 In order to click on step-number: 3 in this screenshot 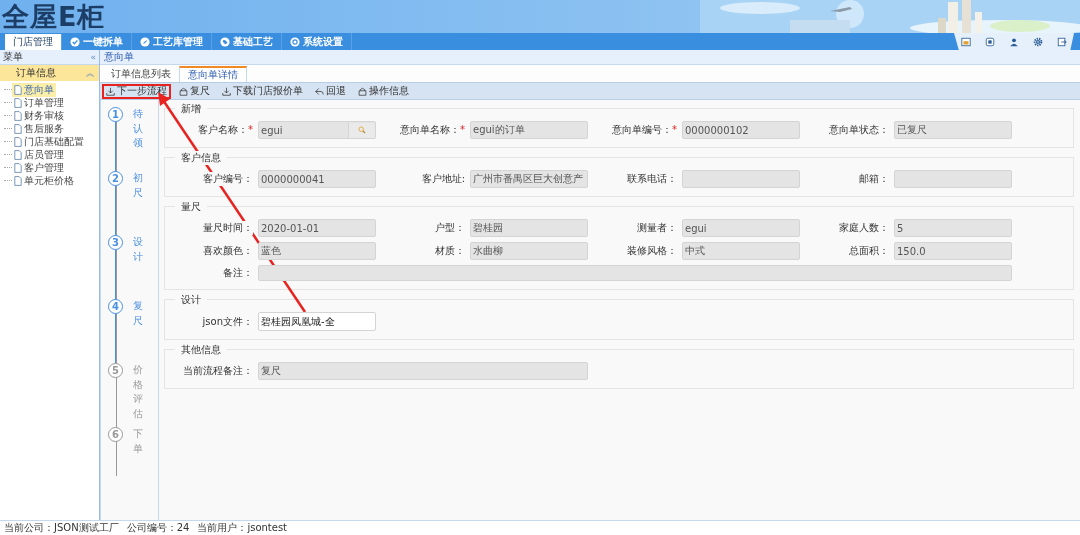, I will do `click(115, 242)`.